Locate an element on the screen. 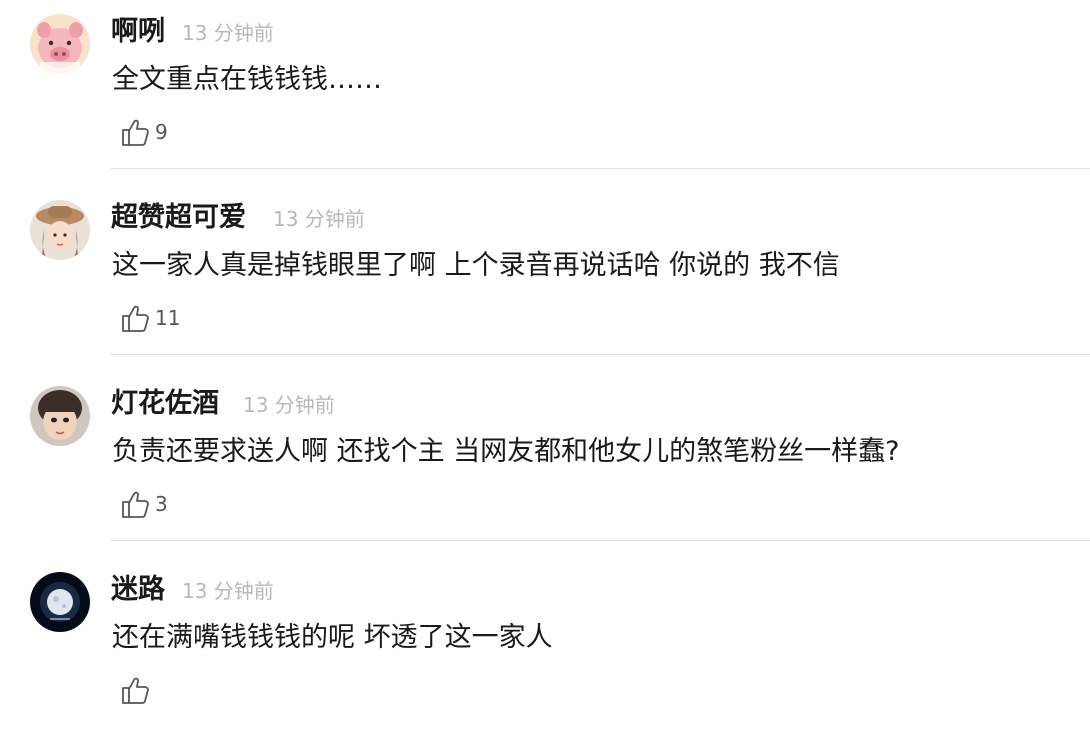  child-face-avatar-image is located at coordinates (60, 416).